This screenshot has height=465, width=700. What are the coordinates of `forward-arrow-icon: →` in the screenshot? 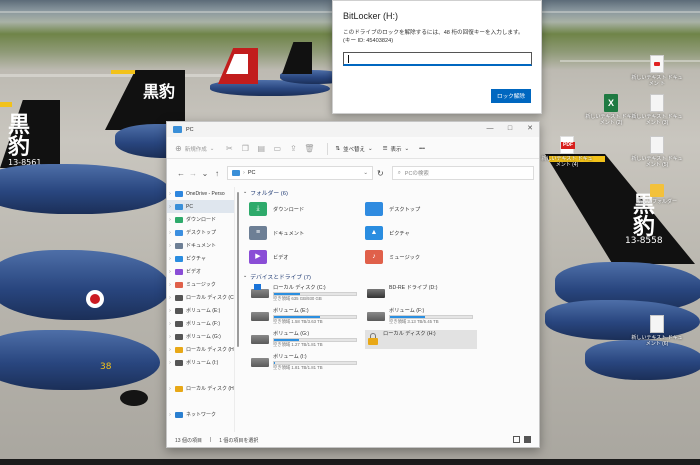 It's located at (193, 173).